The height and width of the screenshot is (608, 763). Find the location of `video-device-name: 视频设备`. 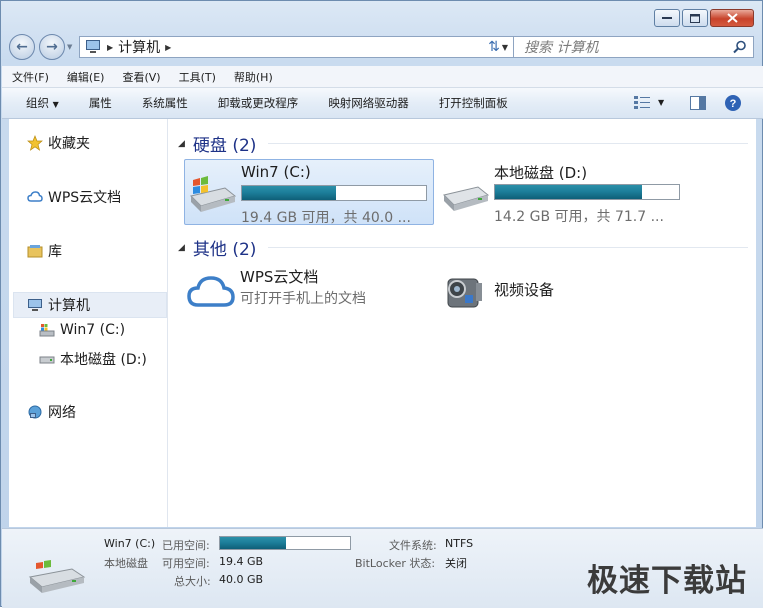

video-device-name: 视频设备 is located at coordinates (524, 290).